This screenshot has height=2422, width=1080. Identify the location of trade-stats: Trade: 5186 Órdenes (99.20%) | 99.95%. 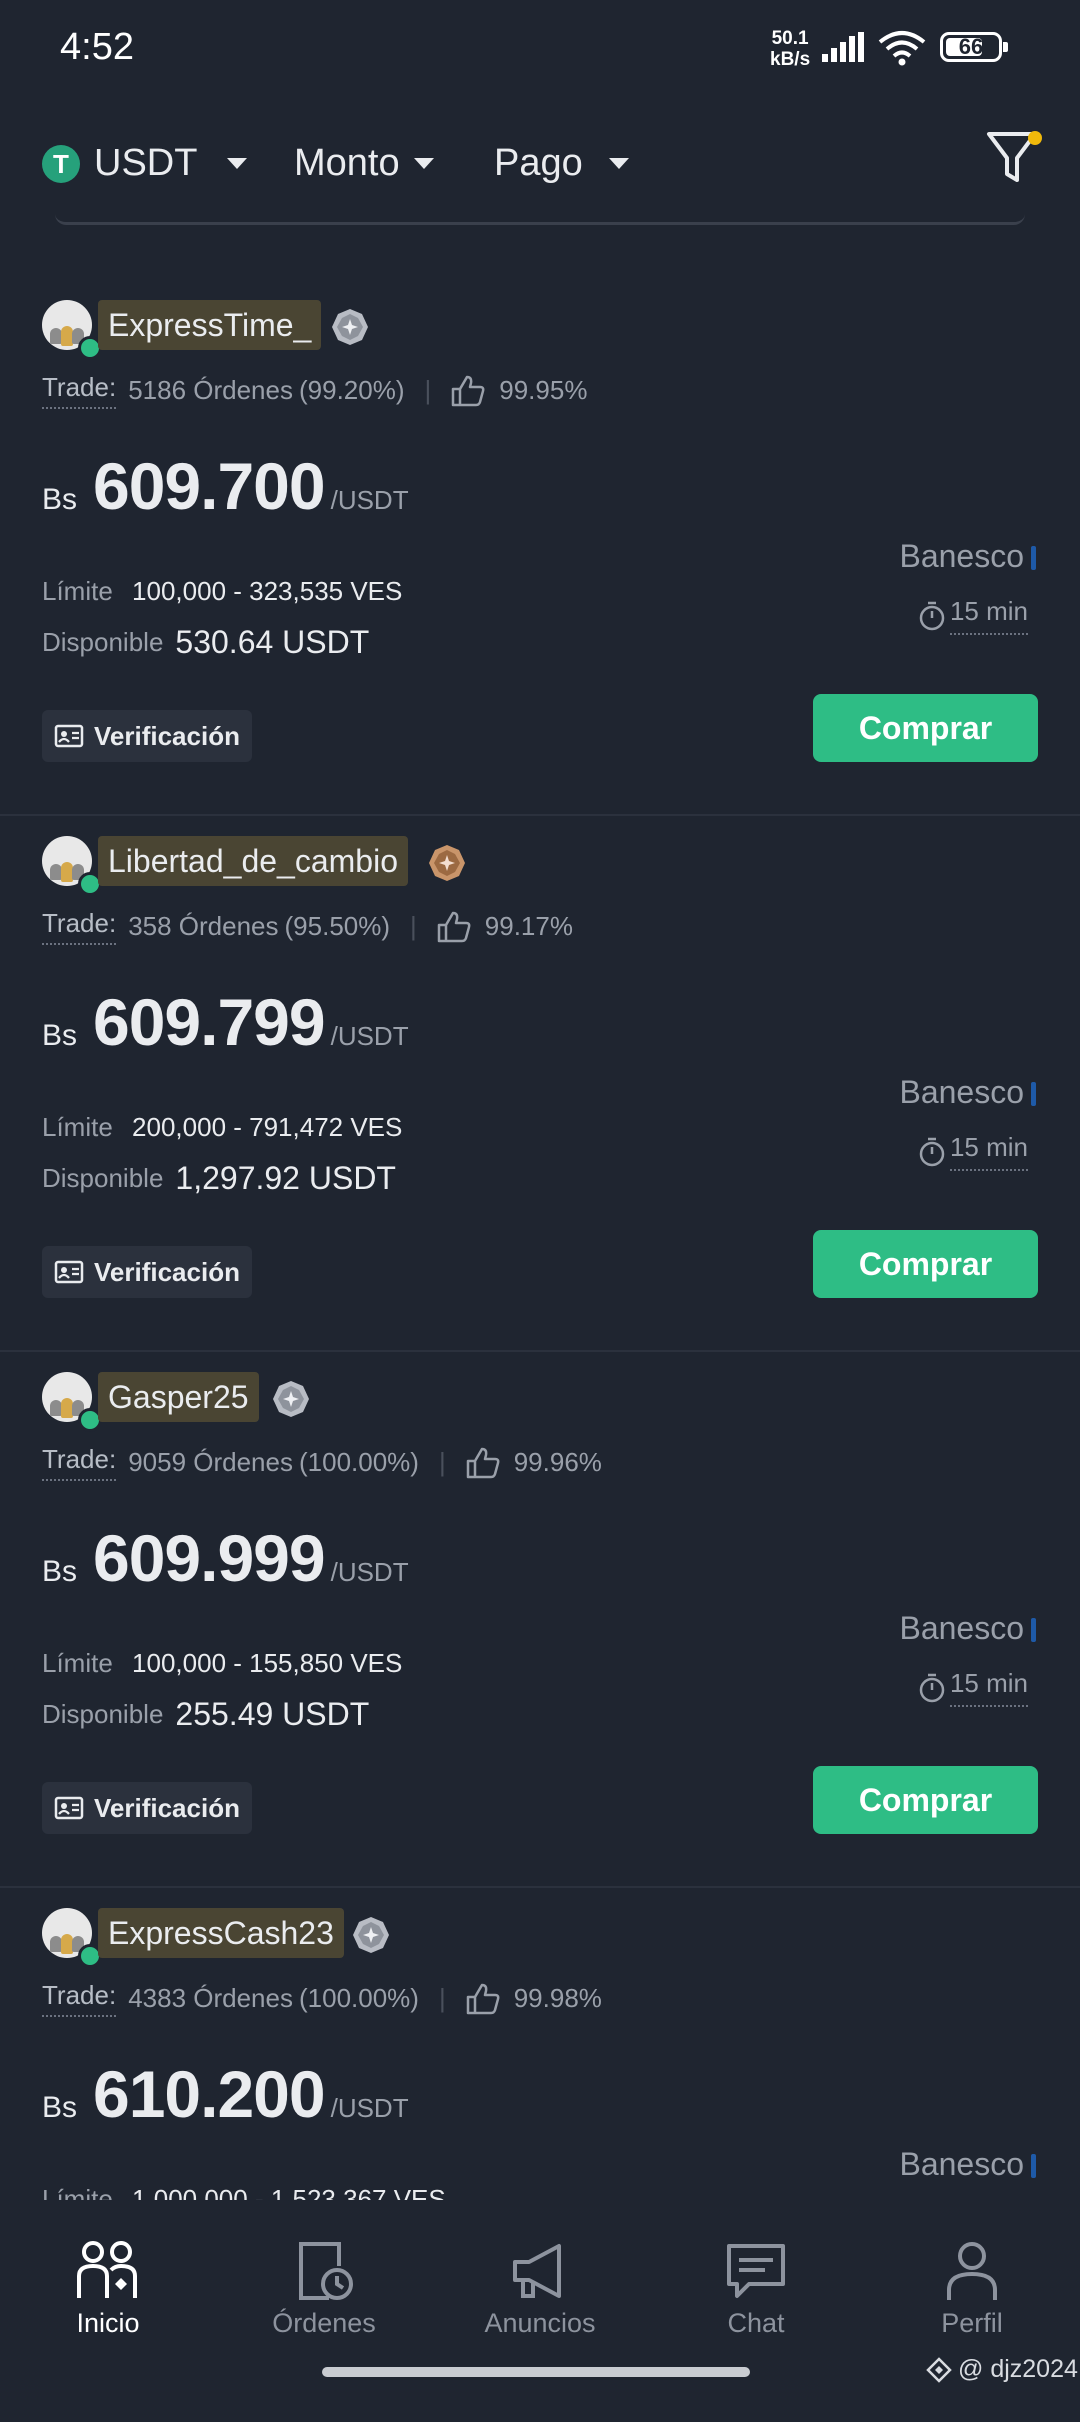
(314, 390).